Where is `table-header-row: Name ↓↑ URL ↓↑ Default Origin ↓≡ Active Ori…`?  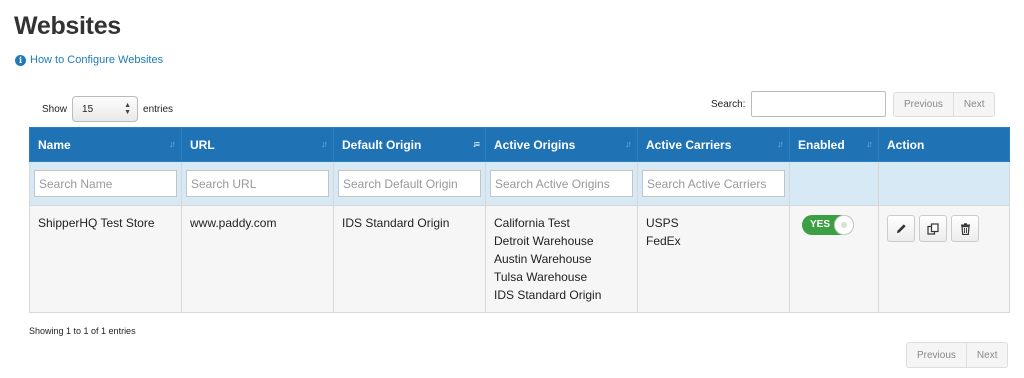
table-header-row: Name ↓↑ URL ↓↑ Default Origin ↓≡ Active Ori… is located at coordinates (519, 144).